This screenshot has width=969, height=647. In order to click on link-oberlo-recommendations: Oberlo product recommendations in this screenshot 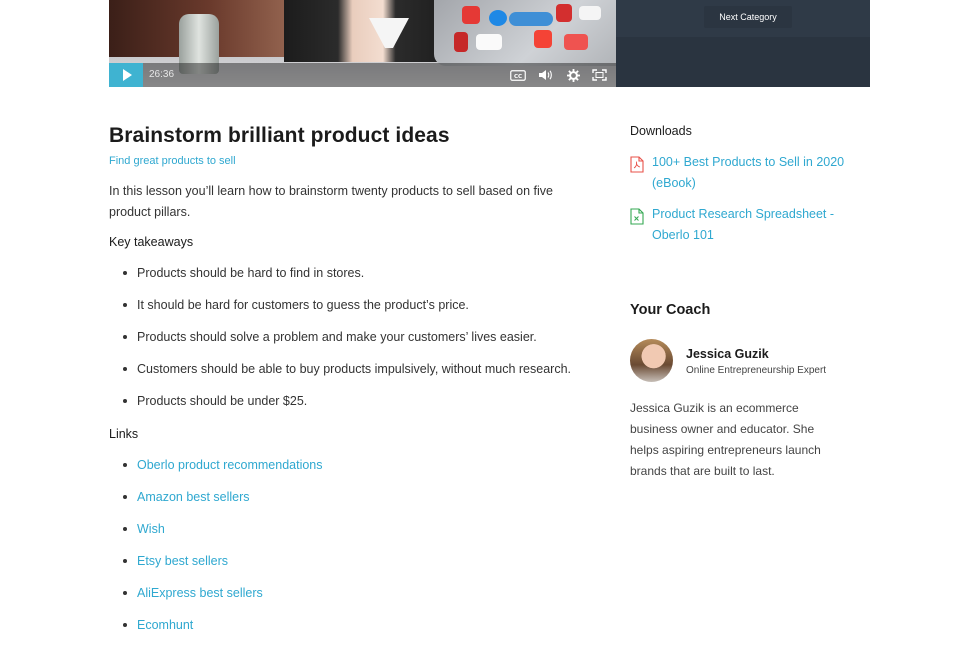, I will do `click(230, 465)`.